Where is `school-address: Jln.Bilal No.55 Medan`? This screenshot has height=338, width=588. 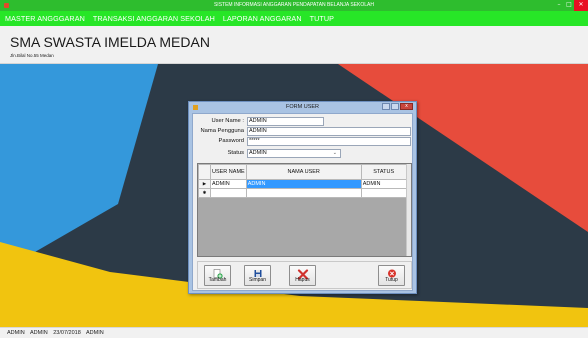 school-address: Jln.Bilal No.55 Medan is located at coordinates (32, 55).